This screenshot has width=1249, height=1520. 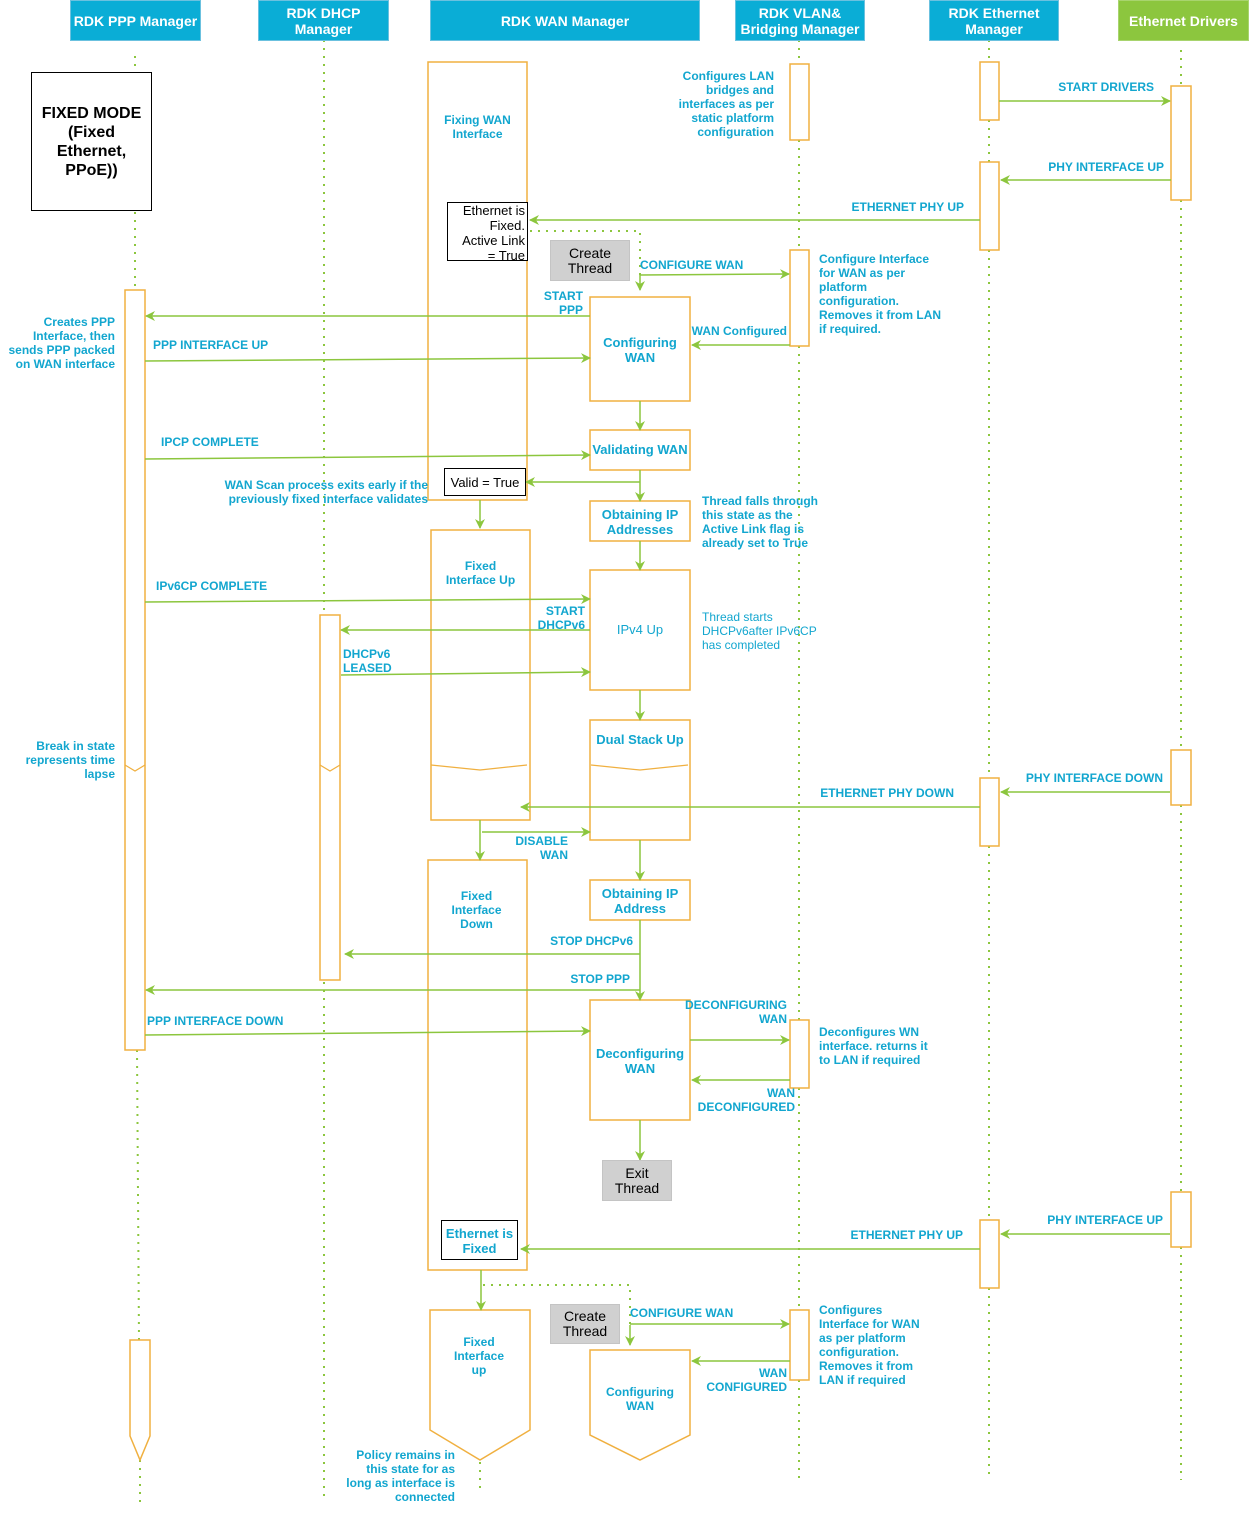 What do you see at coordinates (476, 910) in the screenshot?
I see `policy-state-fixed-down-label: Fixed Interface Down` at bounding box center [476, 910].